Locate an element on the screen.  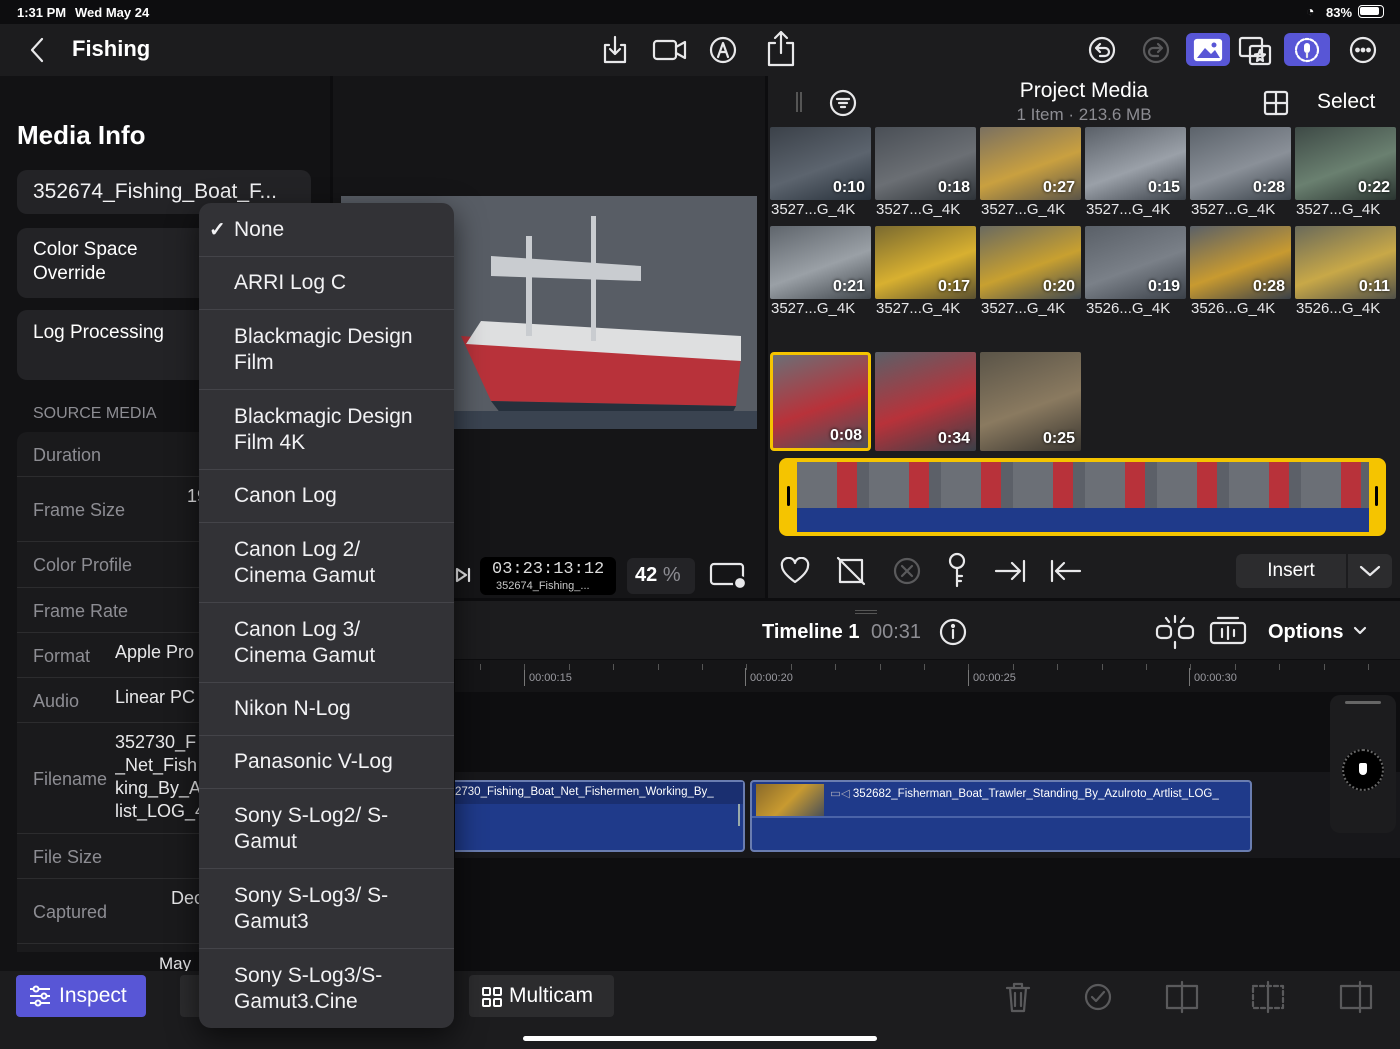
trim-end-icon is located at coordinates (1356, 997).